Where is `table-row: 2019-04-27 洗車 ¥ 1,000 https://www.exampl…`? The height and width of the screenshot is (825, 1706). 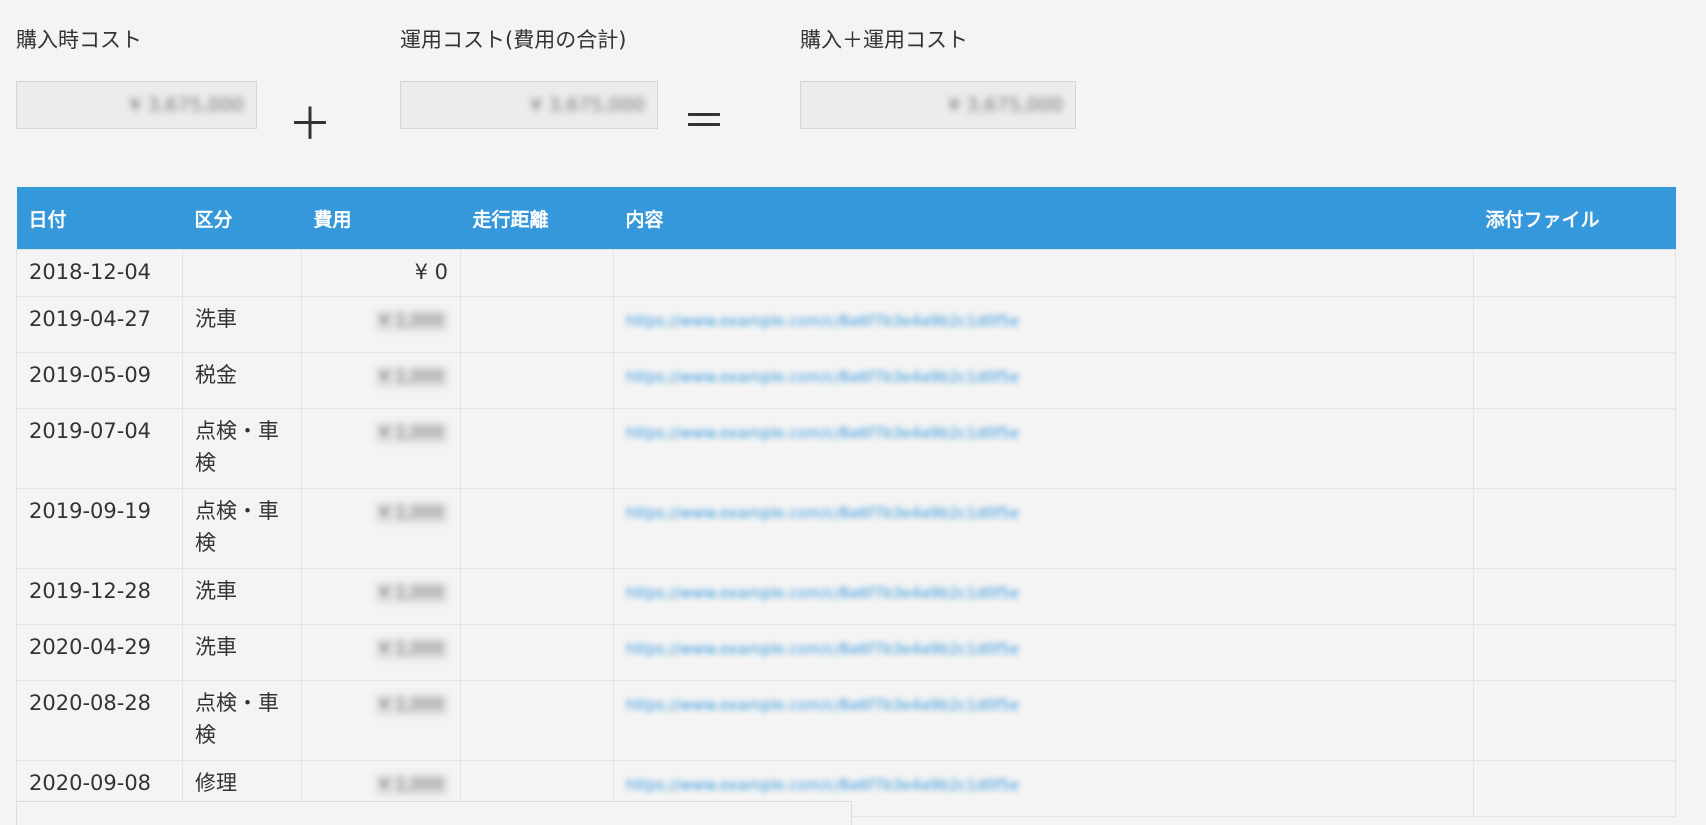 table-row: 2019-04-27 洗車 ¥ 1,000 https://www.exampl… is located at coordinates (846, 324).